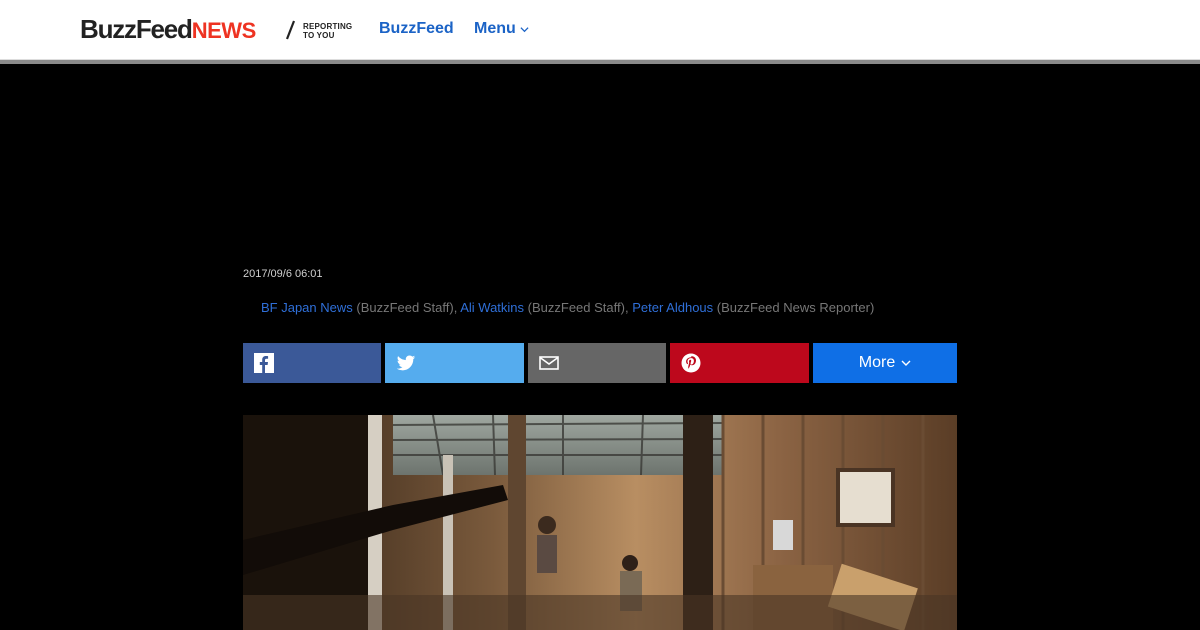 The height and width of the screenshot is (630, 1200). Describe the element at coordinates (136, 29) in the screenshot. I see `logo-buzzfeed-text: BuzzFeed` at that location.